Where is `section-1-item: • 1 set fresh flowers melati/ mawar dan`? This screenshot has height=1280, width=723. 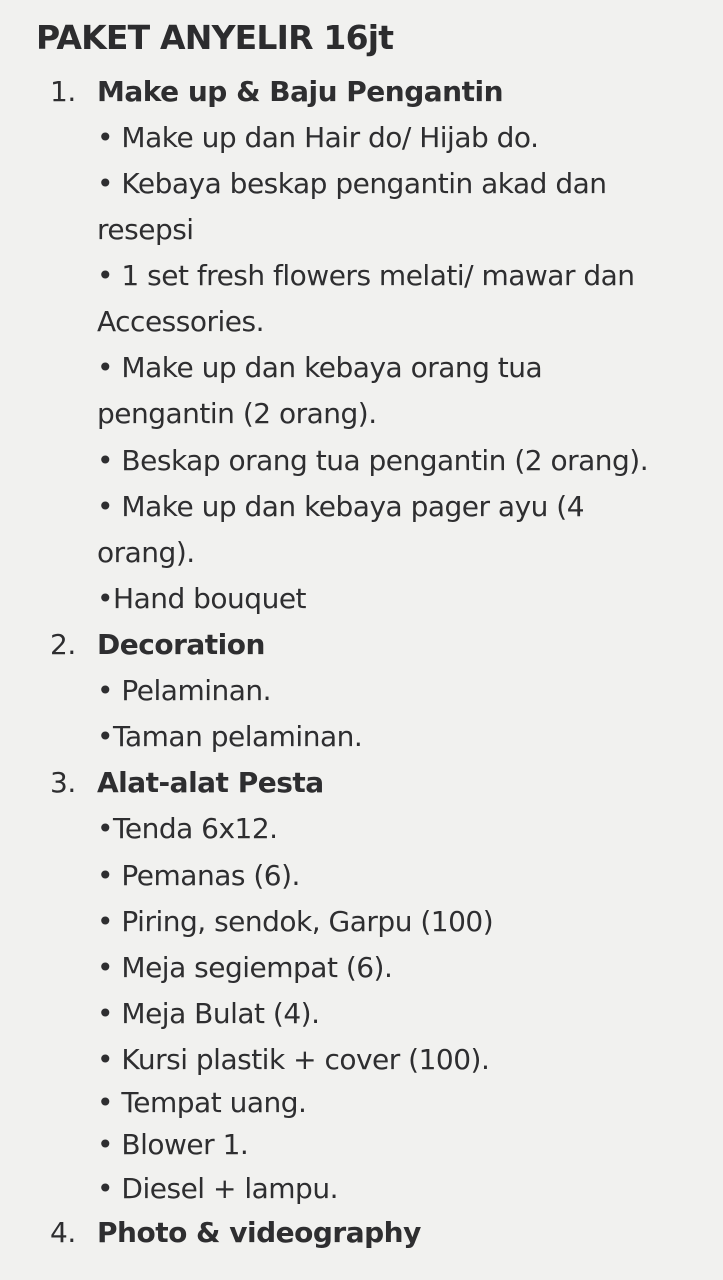 section-1-item: • 1 set fresh flowers melati/ mawar dan is located at coordinates (366, 275).